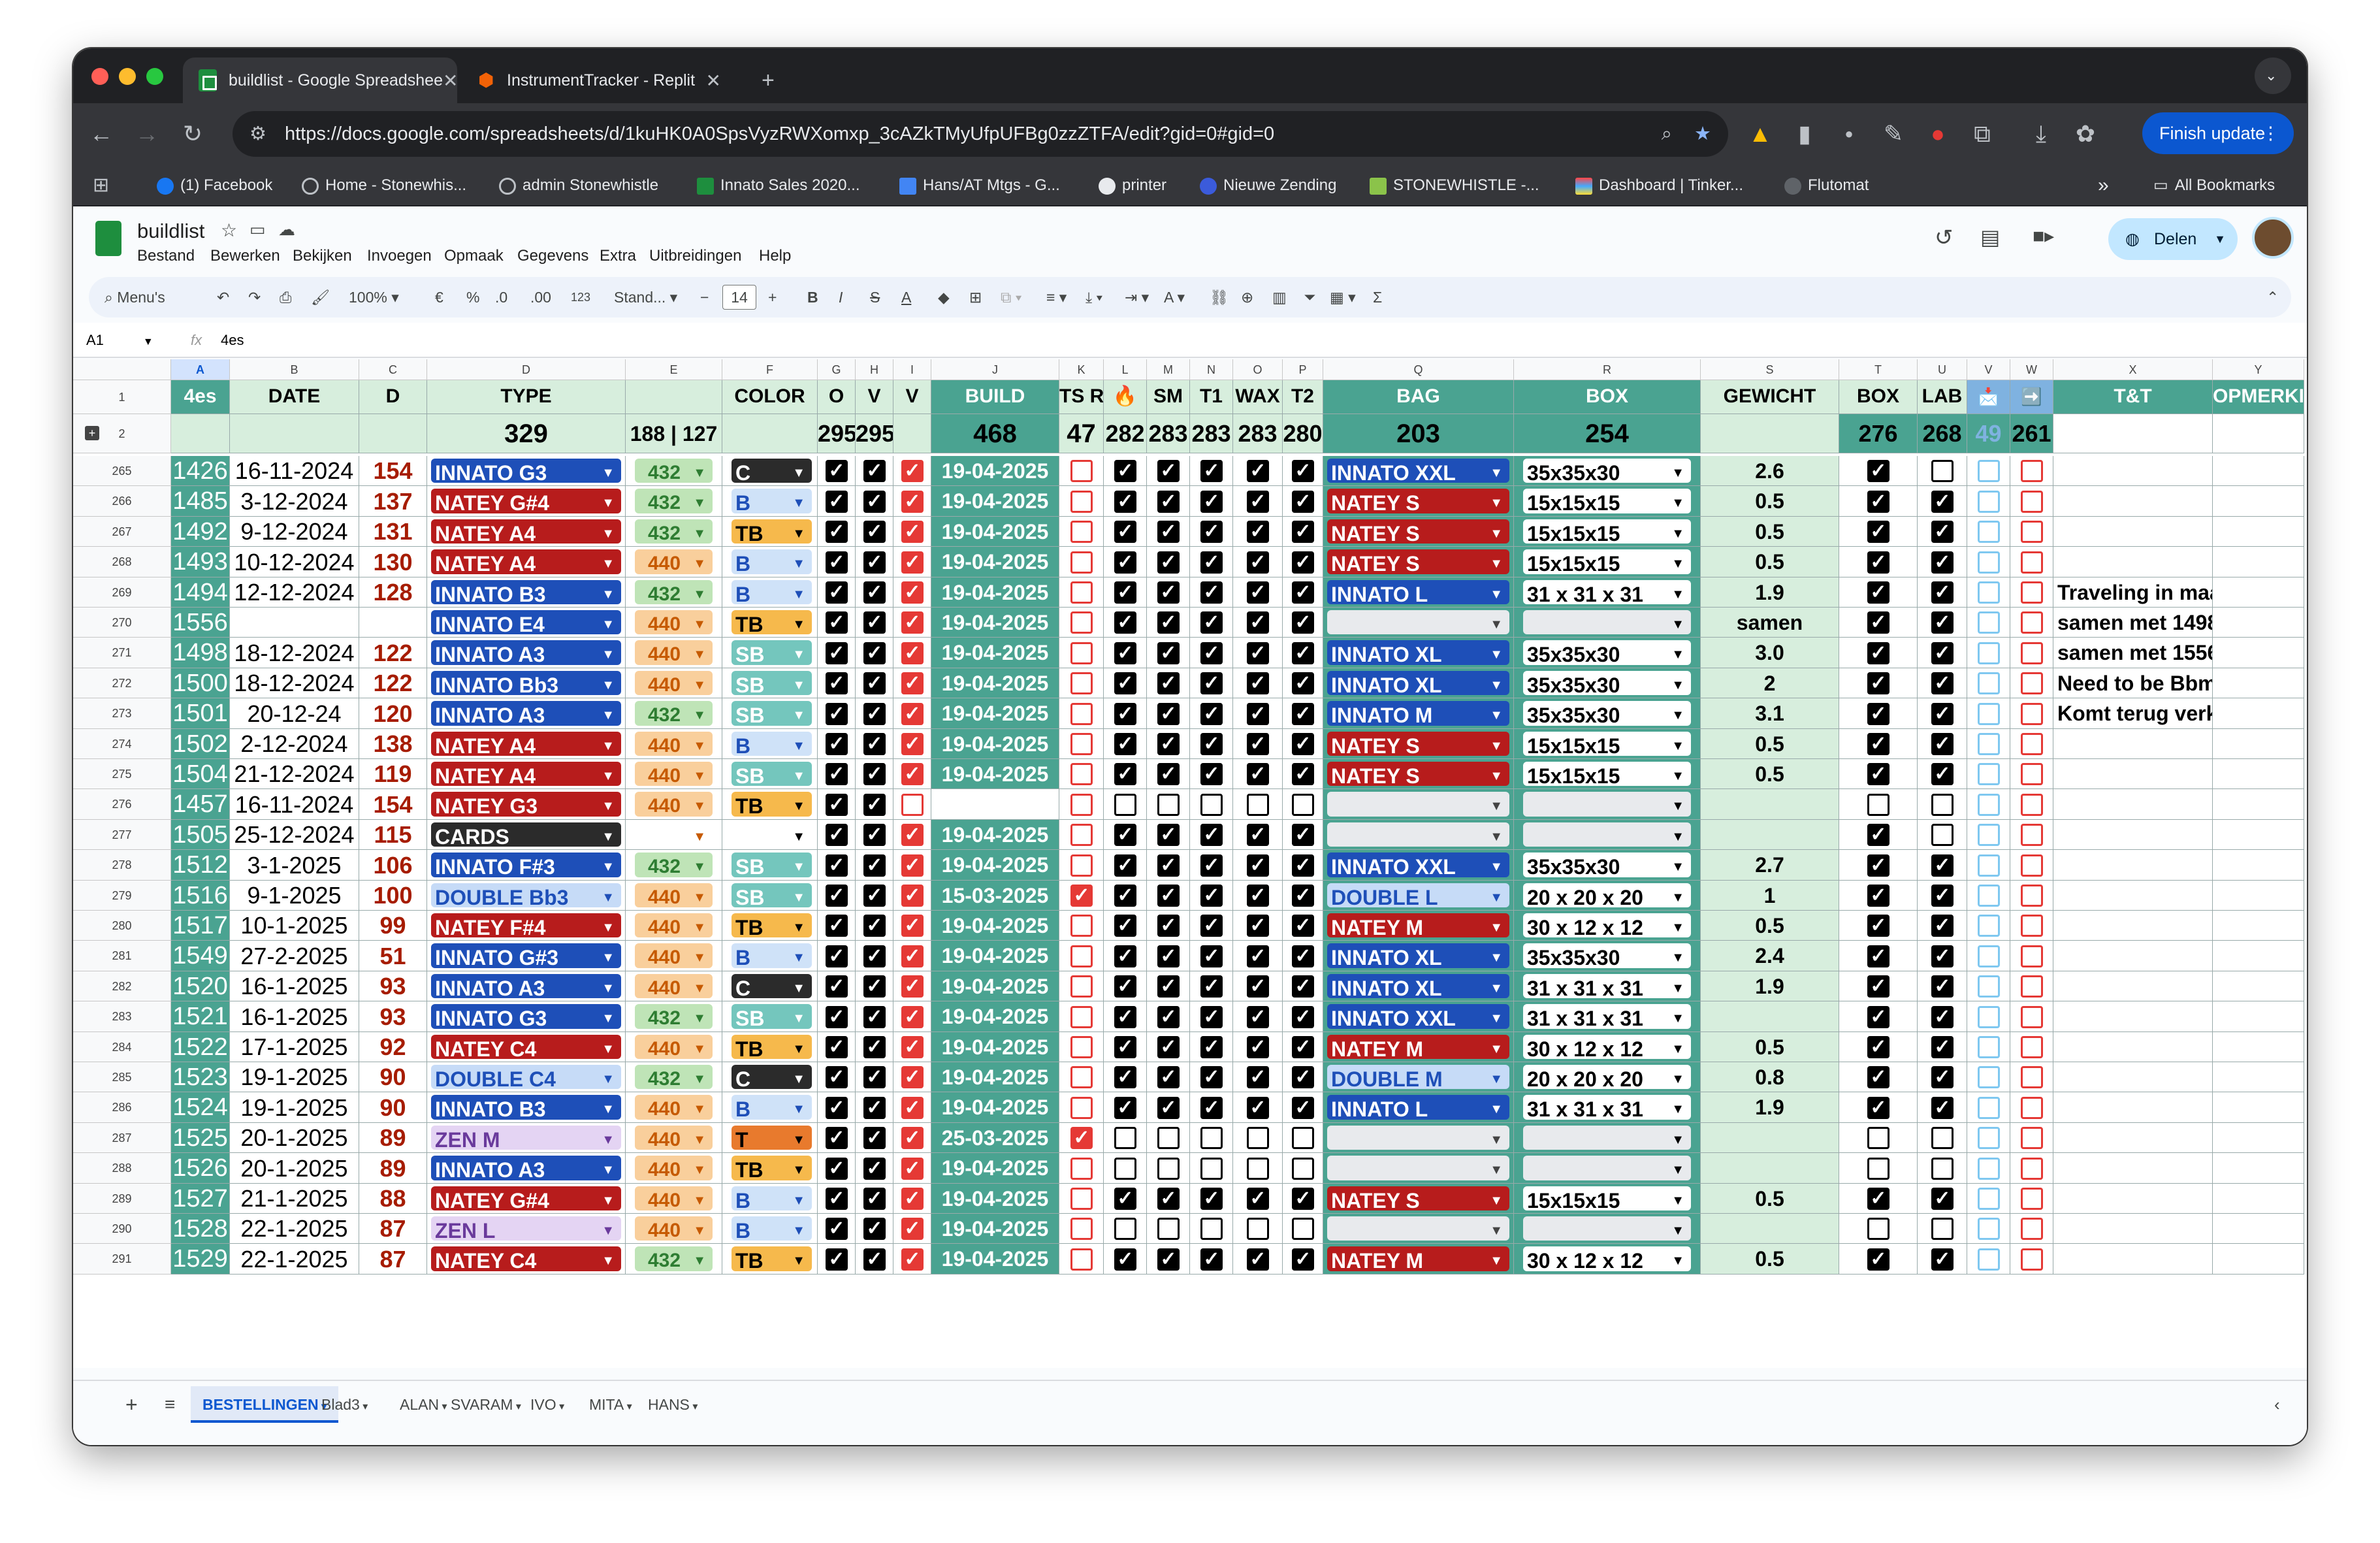 The height and width of the screenshot is (1543, 2380). What do you see at coordinates (674, 744) in the screenshot?
I see `tuning-dropdown-cell: 440` at bounding box center [674, 744].